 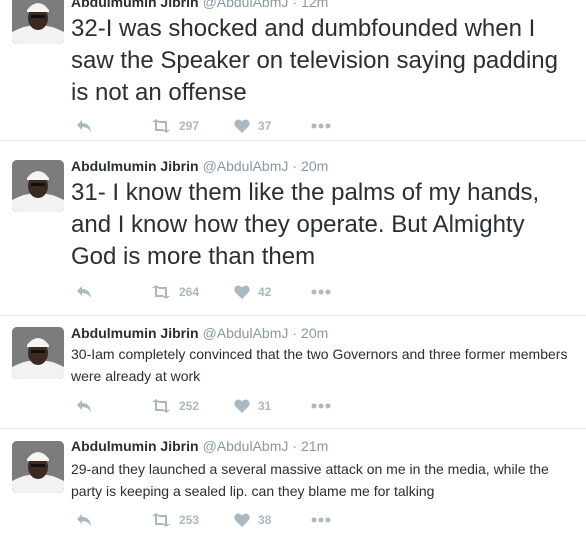 What do you see at coordinates (221, 295) in the screenshot?
I see `tweet-actions: 264 42` at bounding box center [221, 295].